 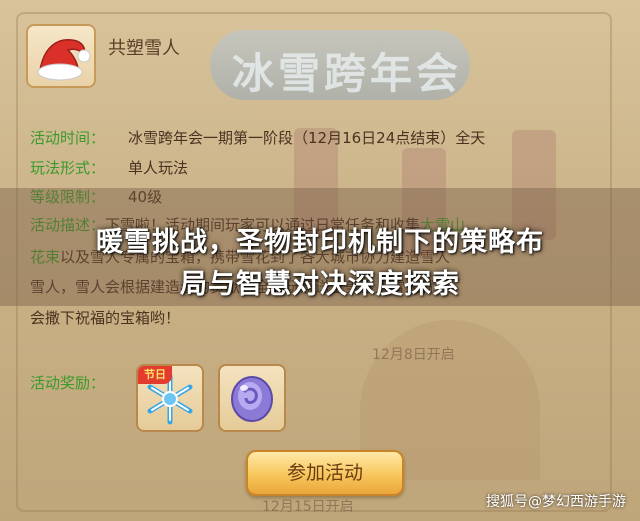 I want to click on santa-hat-icon, so click(x=64, y=60).